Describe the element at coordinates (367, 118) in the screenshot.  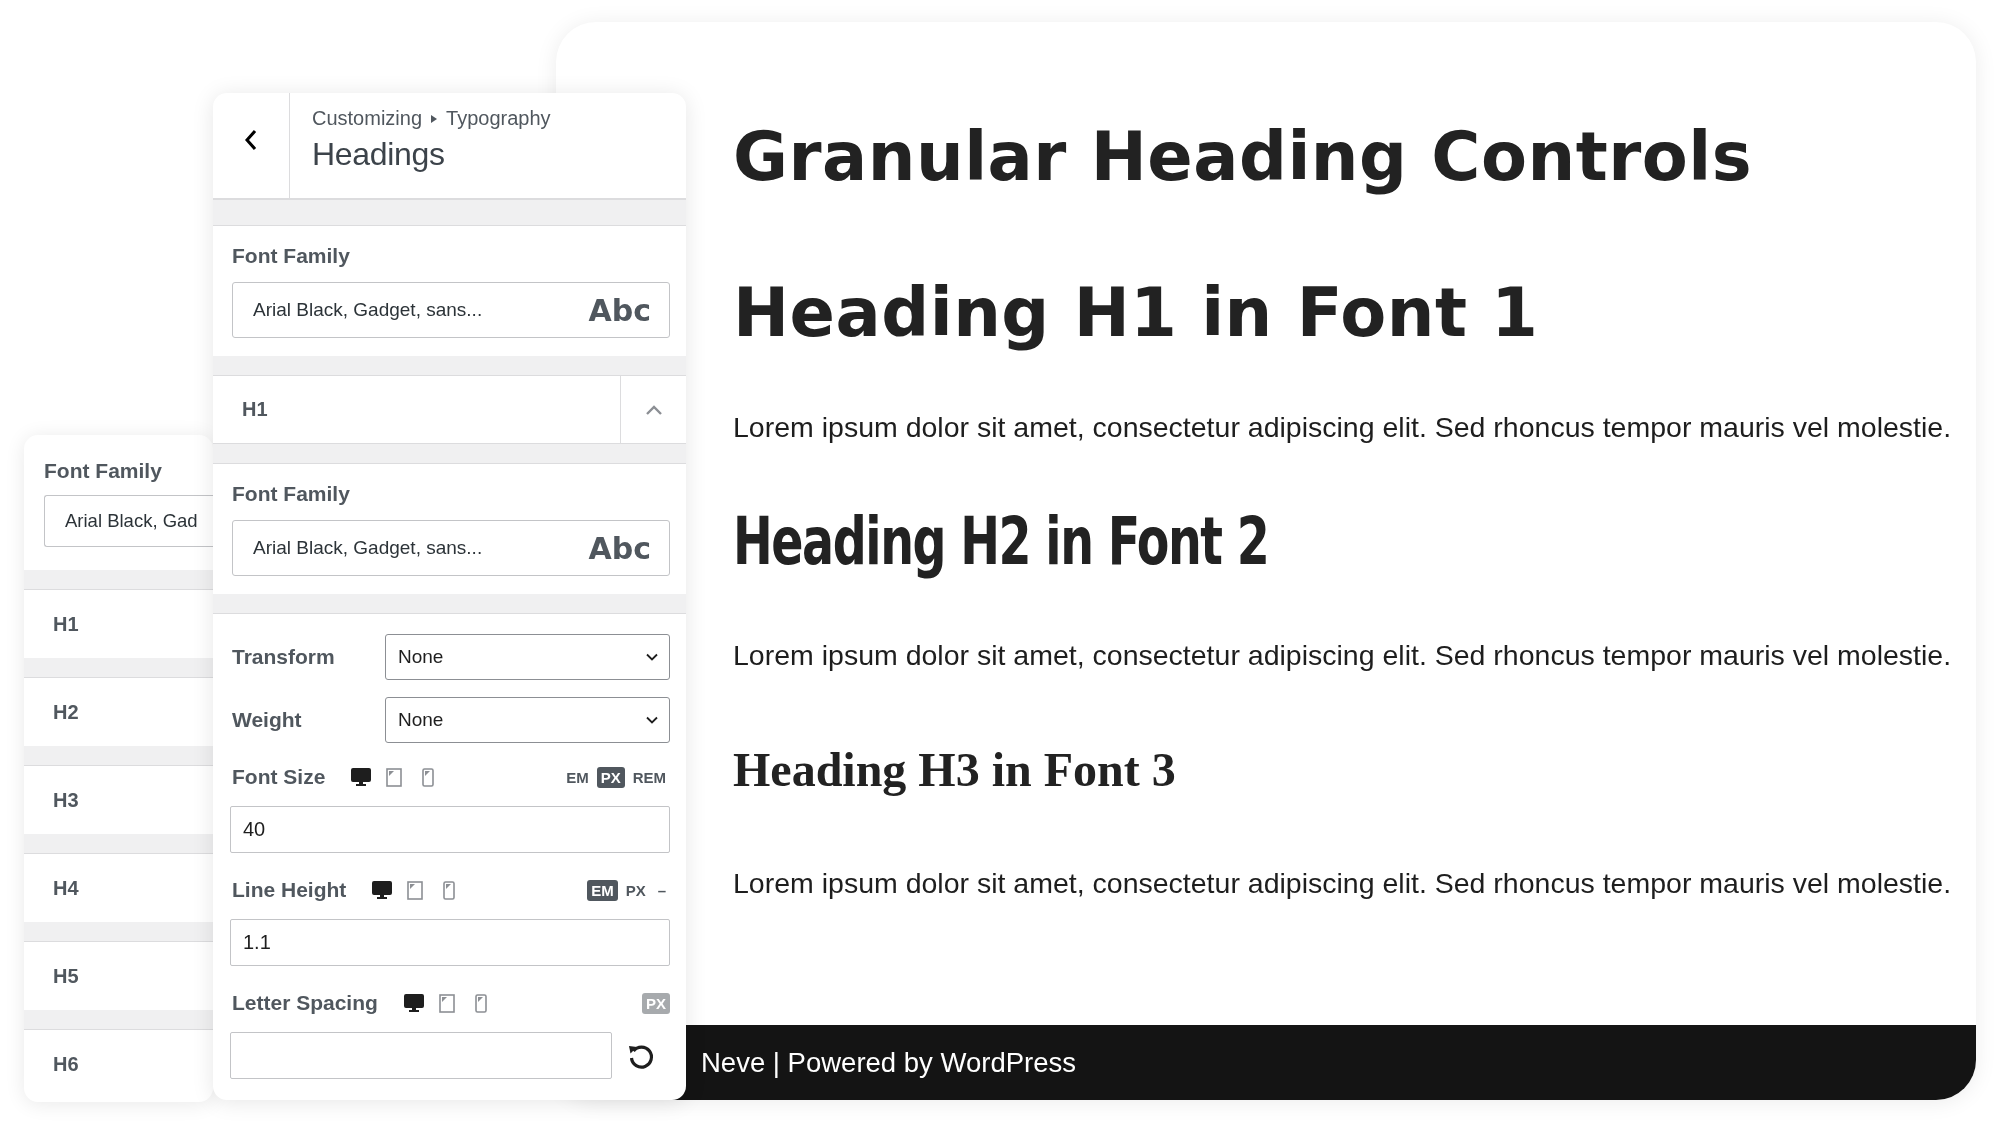
I see `breadcrumb-link: Customizing` at that location.